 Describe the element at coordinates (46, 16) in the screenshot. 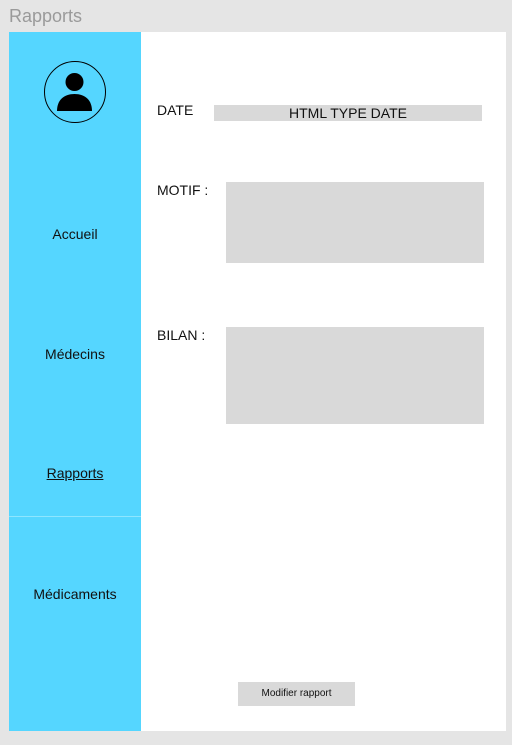

I see `window-title: Rapports` at that location.